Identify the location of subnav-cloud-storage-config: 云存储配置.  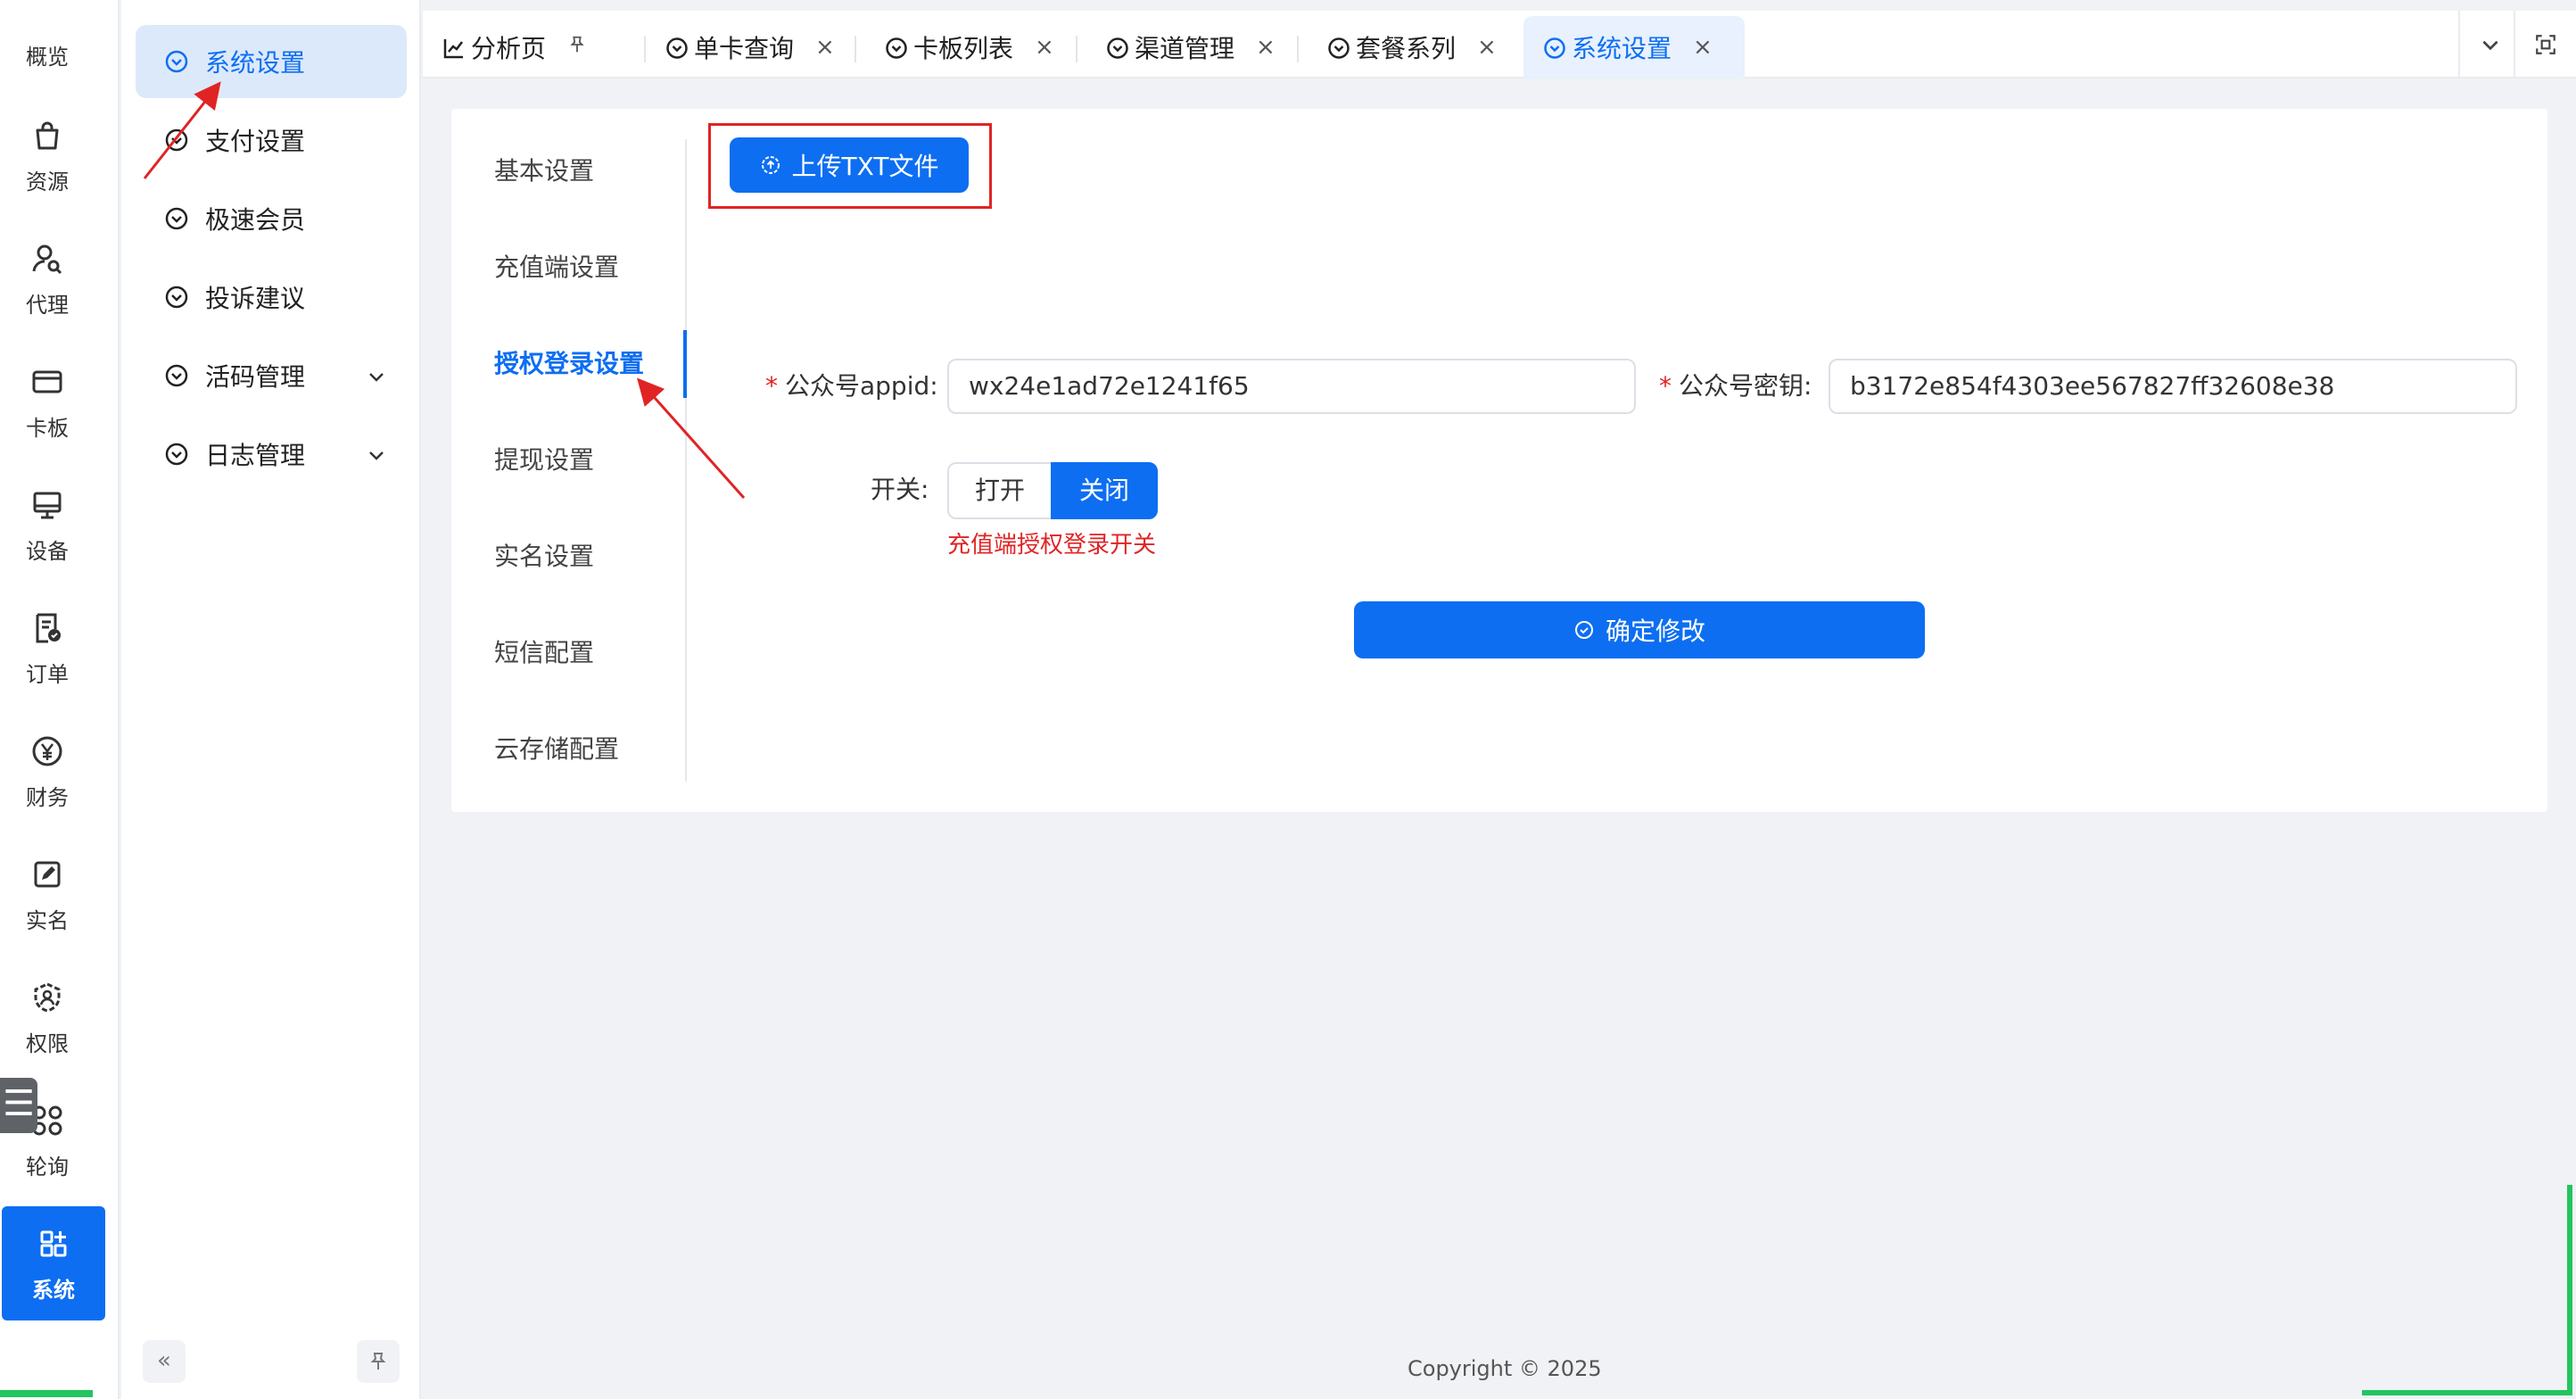
(556, 749).